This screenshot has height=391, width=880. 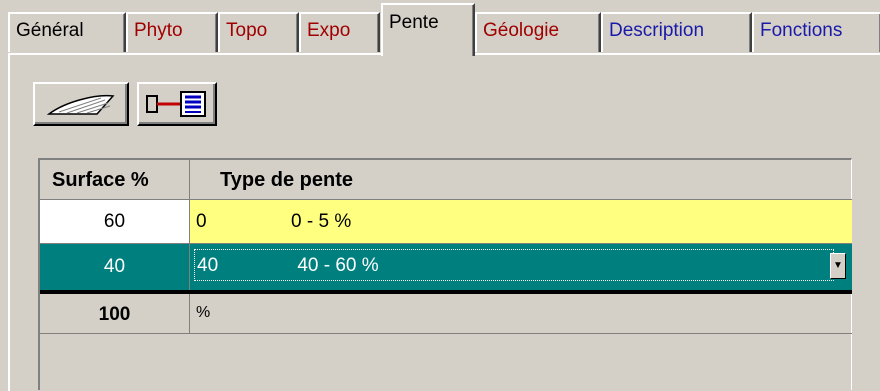 I want to click on tab-geologie: Géologie, so click(x=538, y=32).